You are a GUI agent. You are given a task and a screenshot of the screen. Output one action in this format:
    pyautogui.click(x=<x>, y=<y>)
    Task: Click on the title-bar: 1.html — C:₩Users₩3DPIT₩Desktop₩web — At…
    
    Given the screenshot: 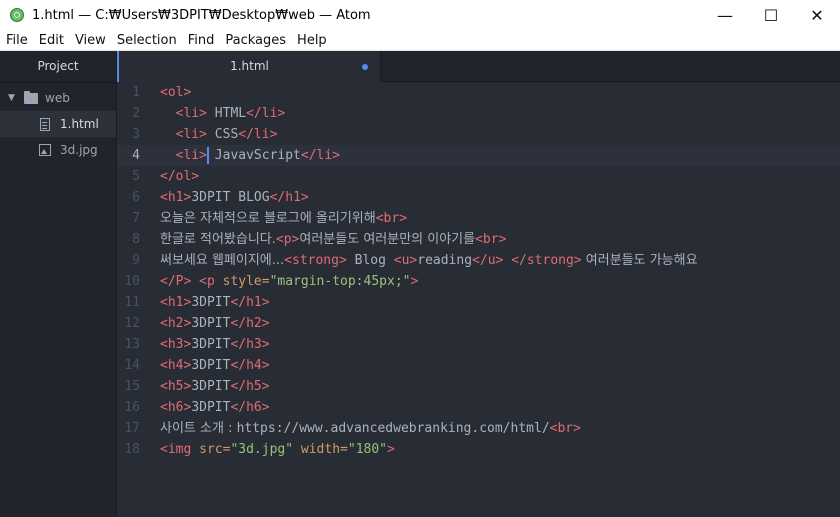 What is the action you would take?
    pyautogui.click(x=420, y=15)
    